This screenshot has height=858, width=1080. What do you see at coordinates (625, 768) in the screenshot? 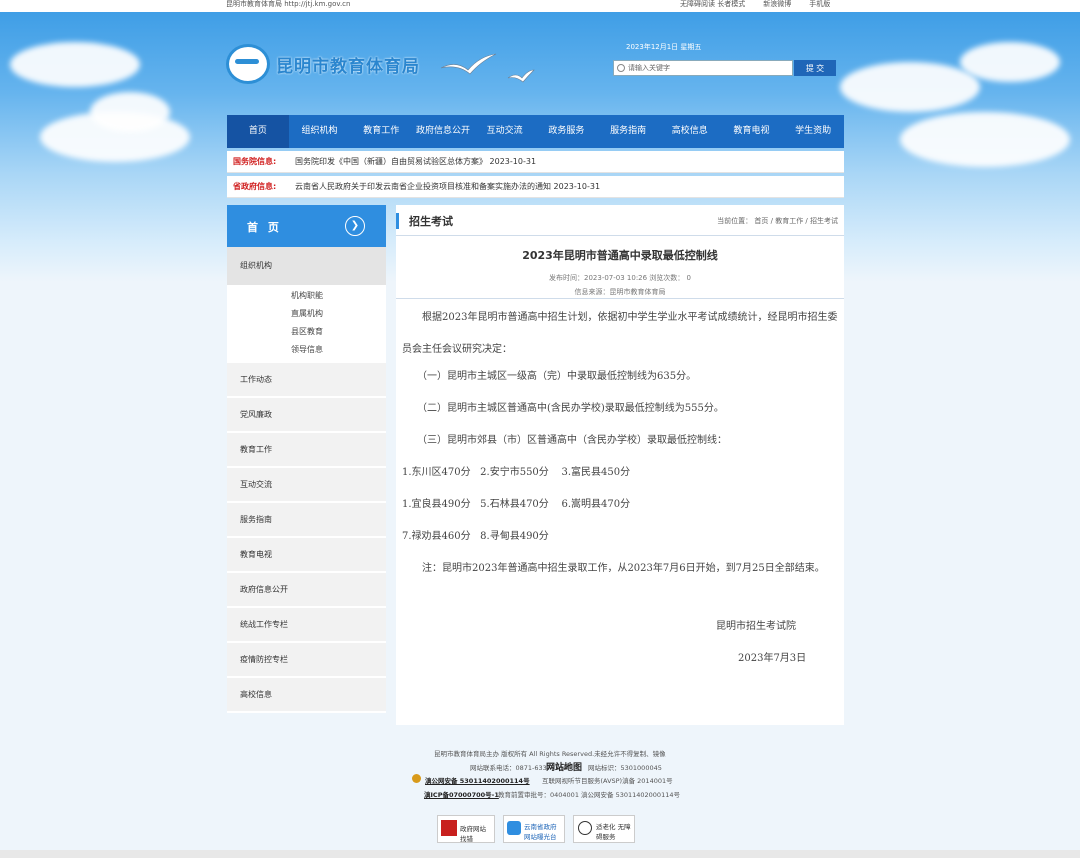
I see `footer-site-id: 网站标识：5301000045` at bounding box center [625, 768].